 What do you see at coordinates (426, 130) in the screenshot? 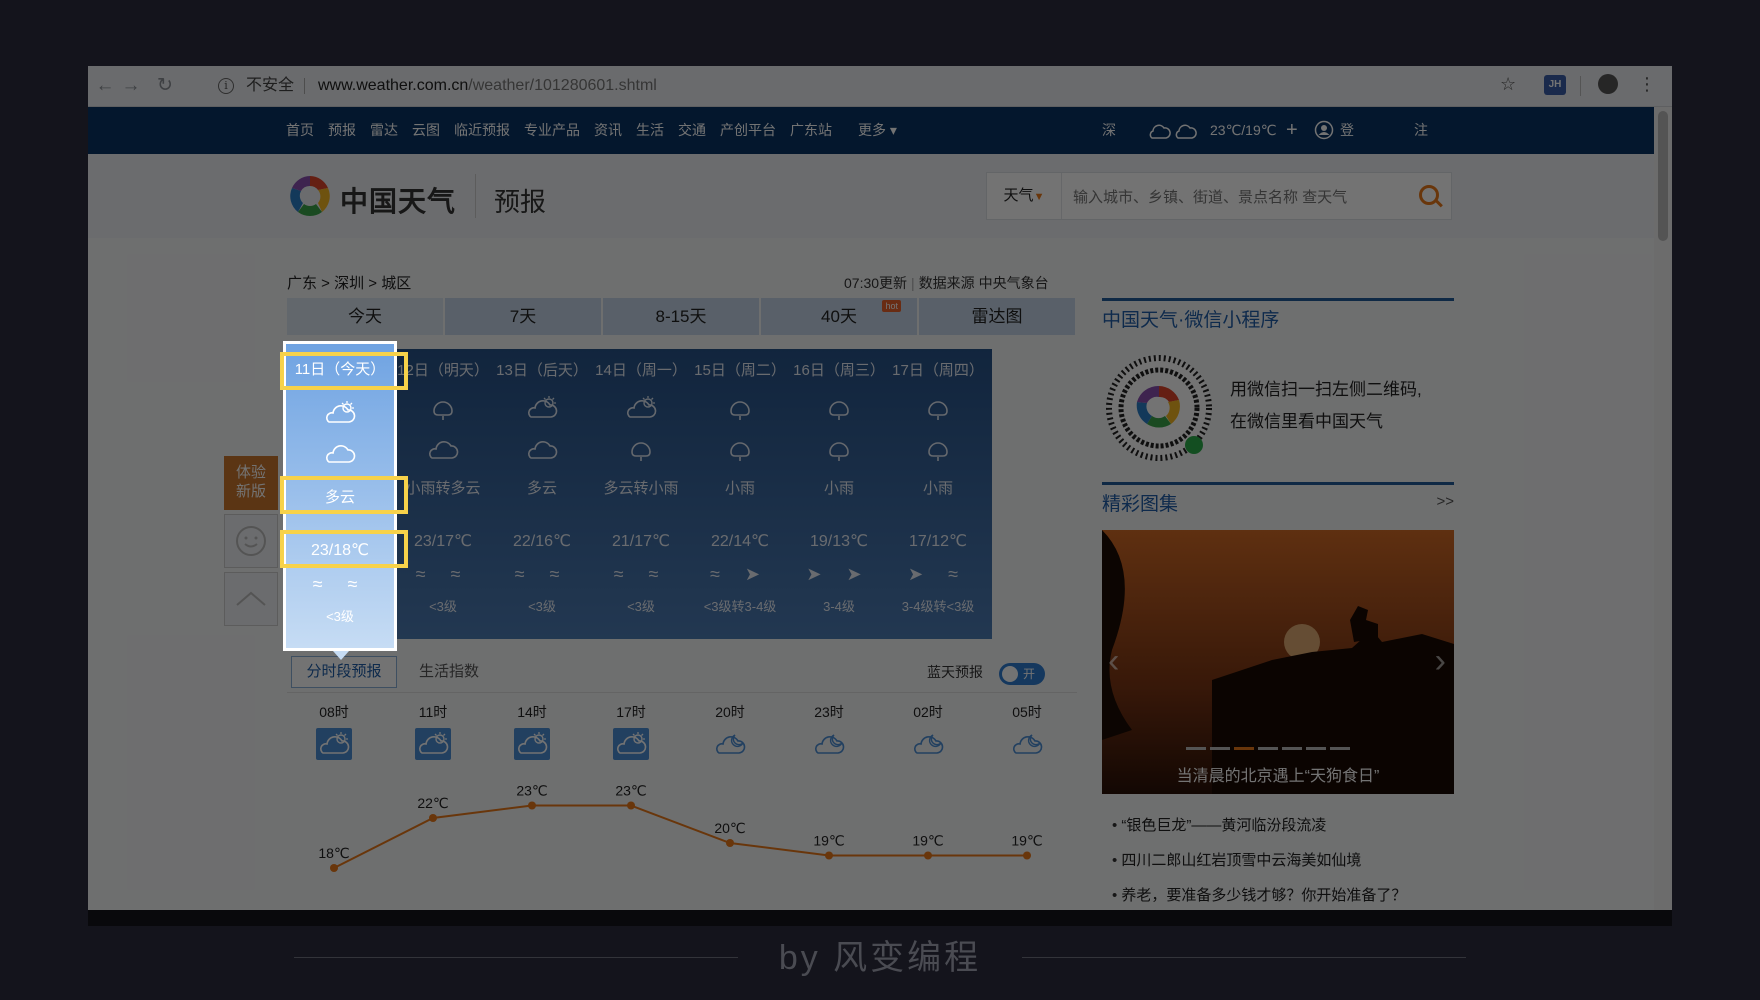
I see `nav-item: 云图` at bounding box center [426, 130].